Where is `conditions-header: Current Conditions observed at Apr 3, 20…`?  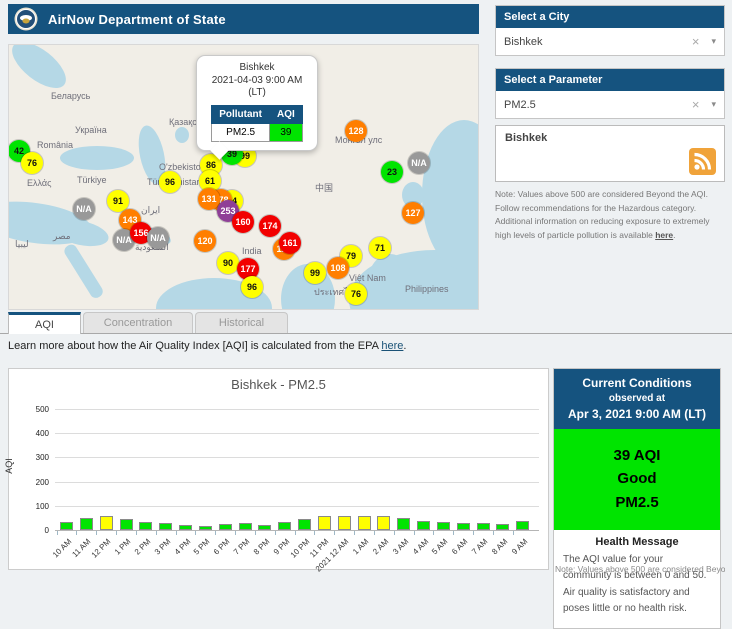
conditions-header: Current Conditions observed at Apr 3, 20… is located at coordinates (637, 399).